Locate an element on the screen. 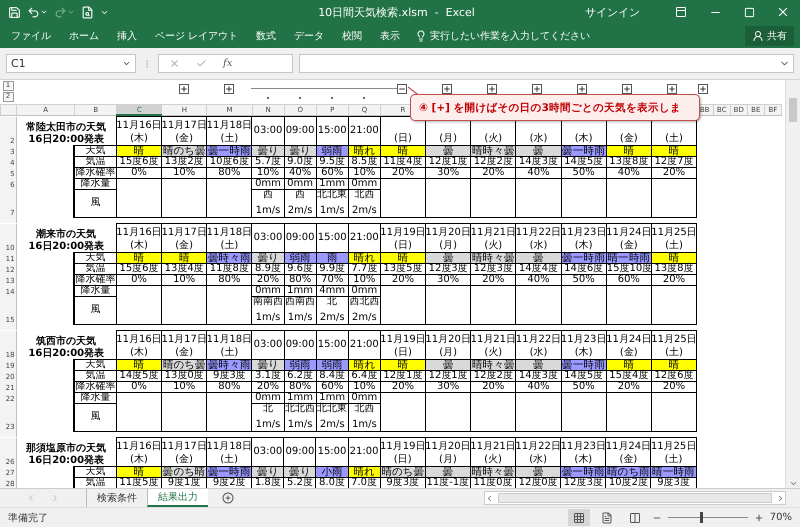 The image size is (800, 527). insert-function-button: fx is located at coordinates (227, 63).